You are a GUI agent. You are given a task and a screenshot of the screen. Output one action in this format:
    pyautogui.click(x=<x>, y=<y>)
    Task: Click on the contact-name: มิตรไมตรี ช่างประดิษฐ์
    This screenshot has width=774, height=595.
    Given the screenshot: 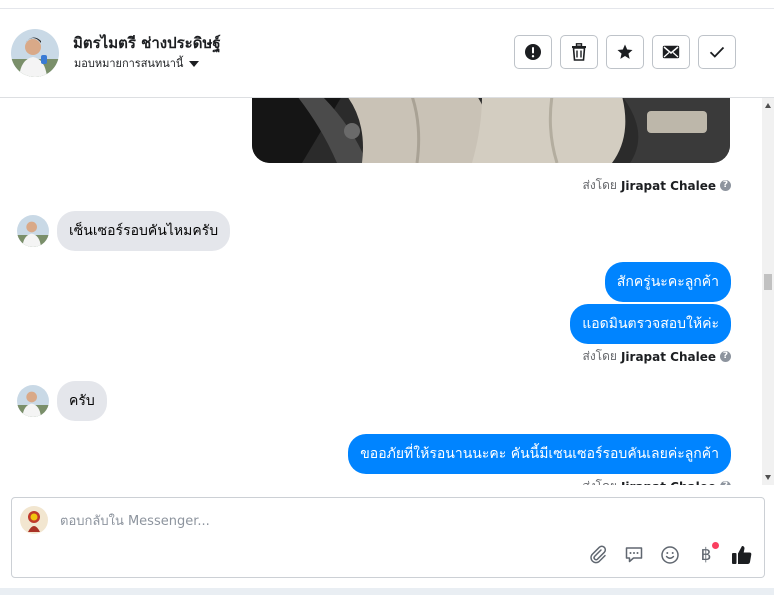 What is the action you would take?
    pyautogui.click(x=147, y=43)
    